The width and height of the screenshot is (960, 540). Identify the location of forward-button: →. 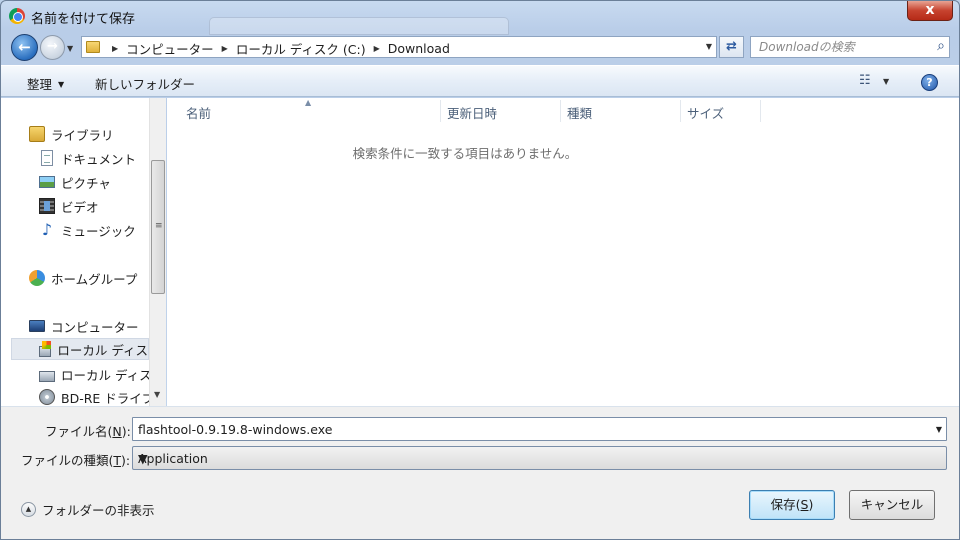
(52, 47).